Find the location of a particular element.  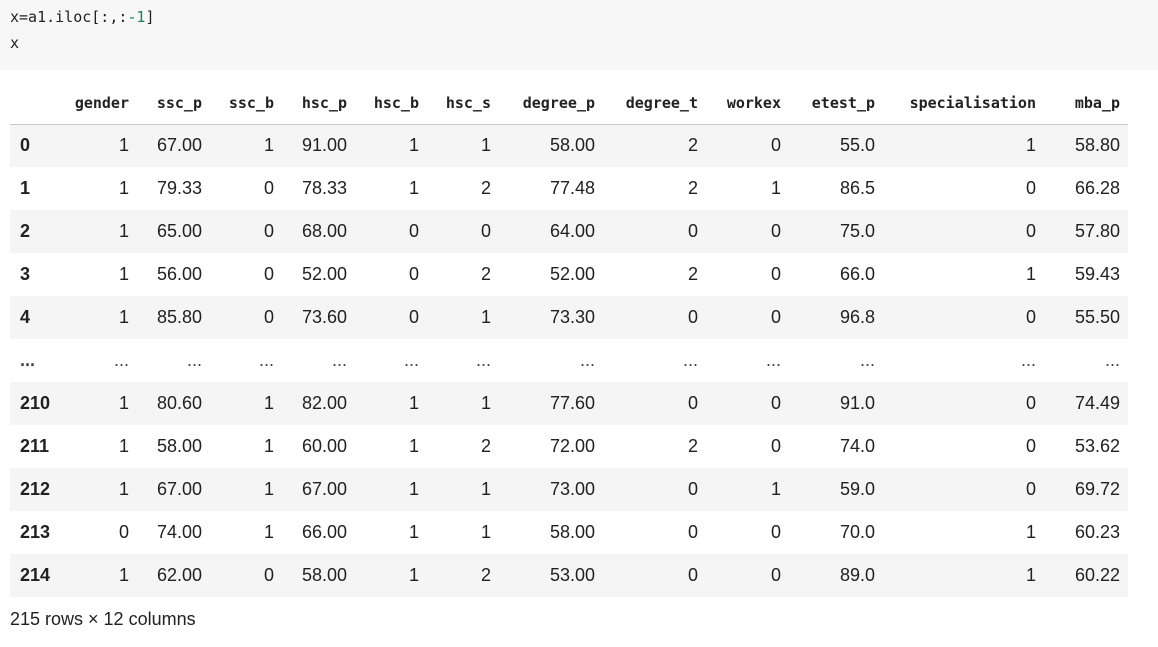

row-index: 213 is located at coordinates (35, 532).